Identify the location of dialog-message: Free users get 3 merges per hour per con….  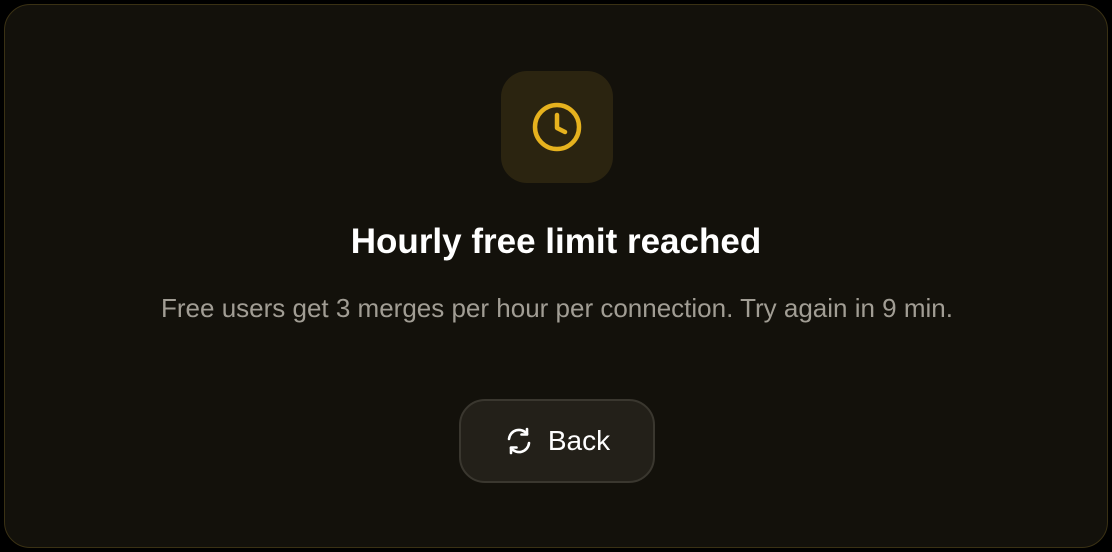
(557, 308).